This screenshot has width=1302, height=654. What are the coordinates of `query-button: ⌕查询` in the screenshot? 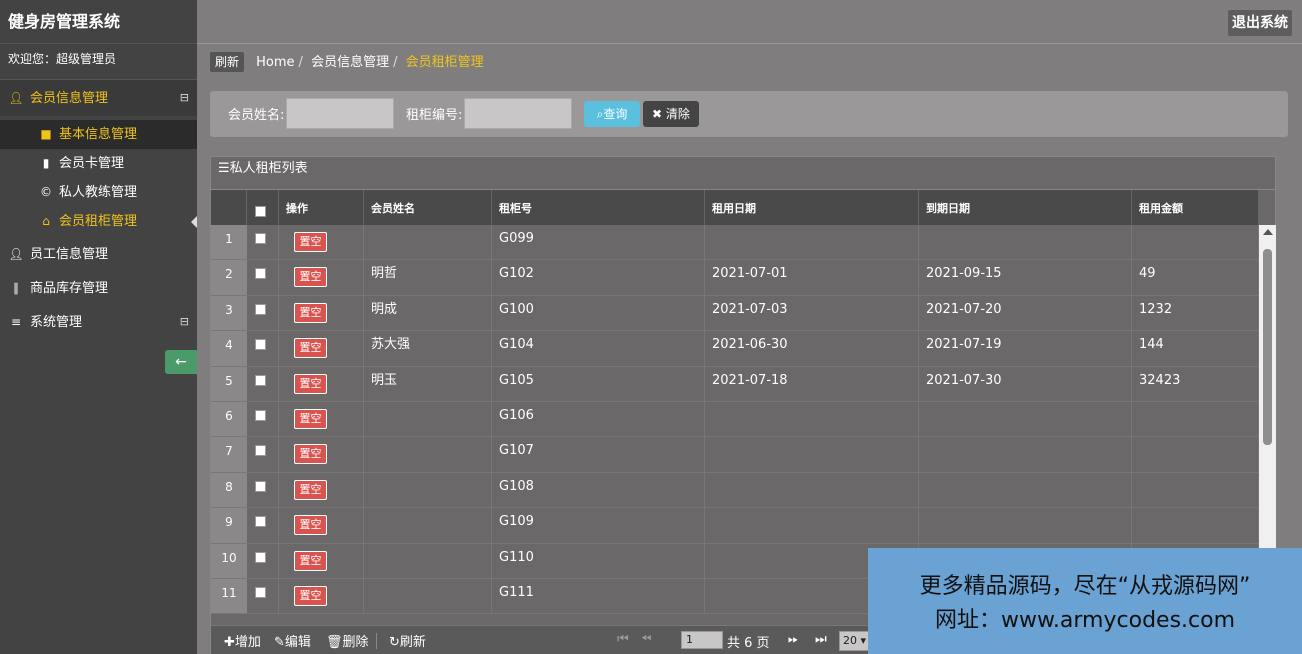 It's located at (612, 114).